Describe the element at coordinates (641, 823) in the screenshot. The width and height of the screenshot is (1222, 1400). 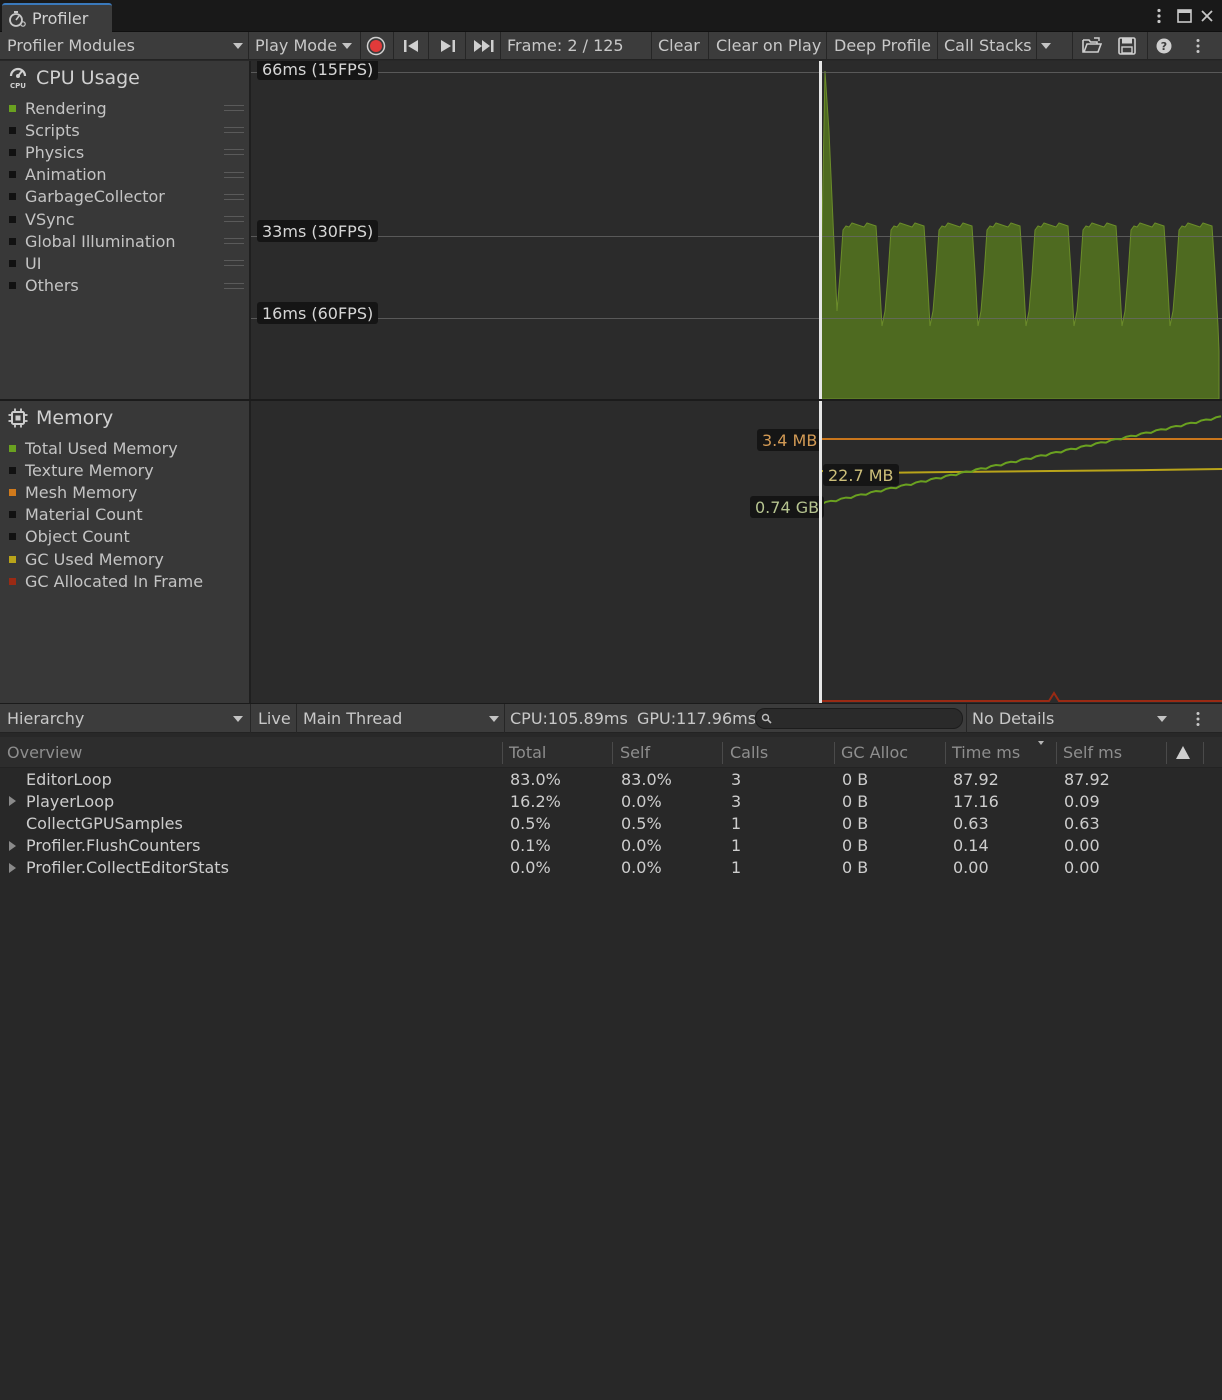
I see `row-self: 0.5%` at that location.